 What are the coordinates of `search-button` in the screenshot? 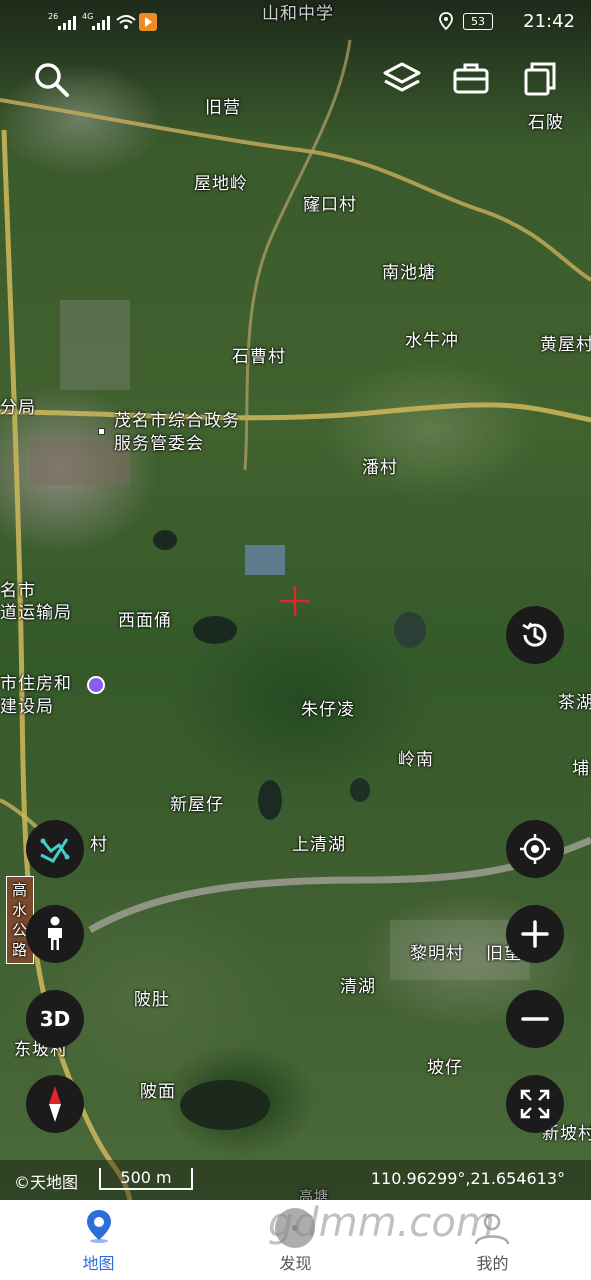 It's located at (52, 80).